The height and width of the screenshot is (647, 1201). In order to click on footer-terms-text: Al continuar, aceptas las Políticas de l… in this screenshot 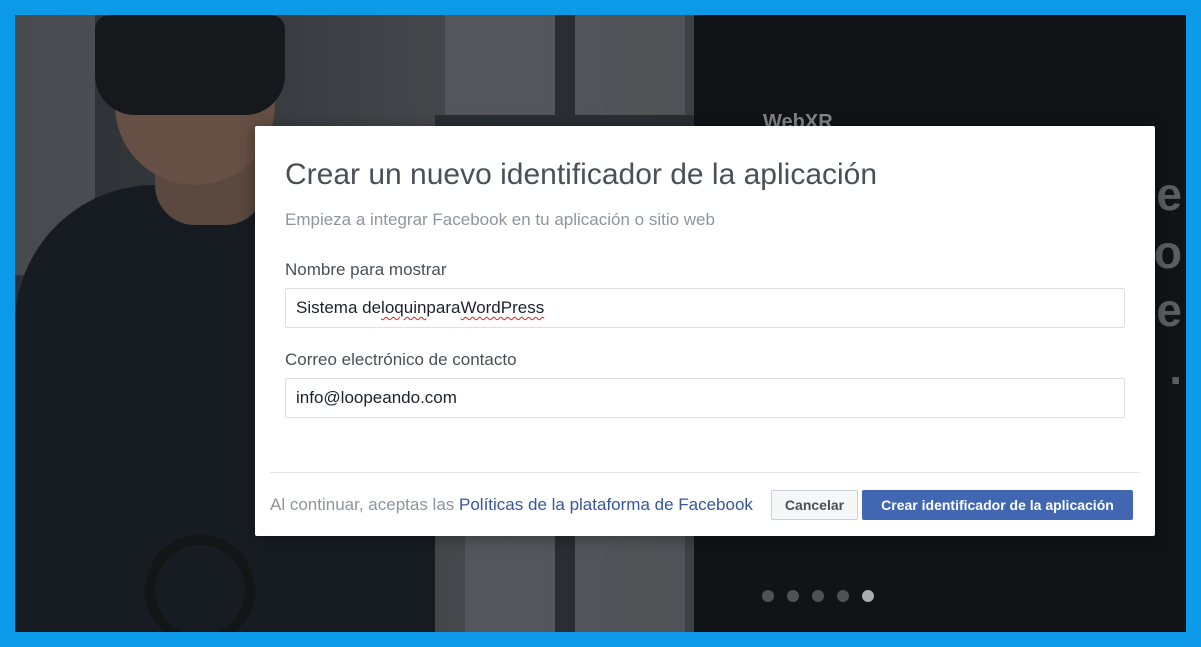, I will do `click(511, 504)`.